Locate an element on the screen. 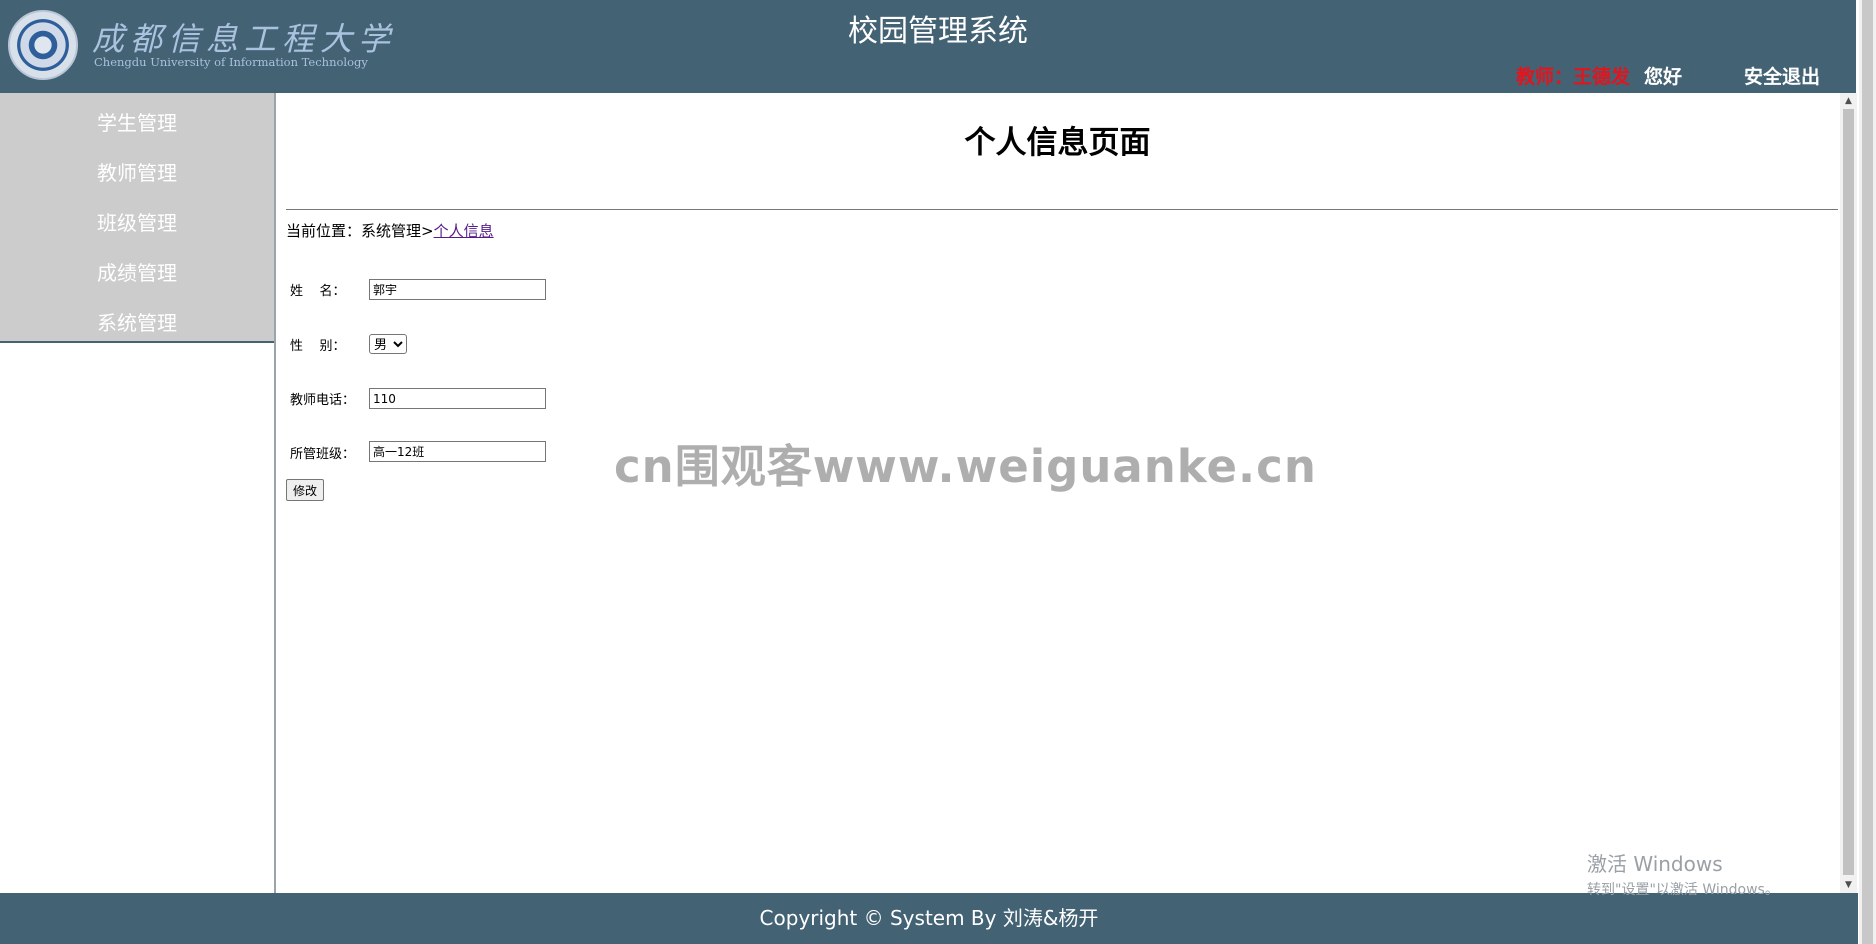 The height and width of the screenshot is (944, 1876). phone-label: 教师电话： is located at coordinates (323, 400).